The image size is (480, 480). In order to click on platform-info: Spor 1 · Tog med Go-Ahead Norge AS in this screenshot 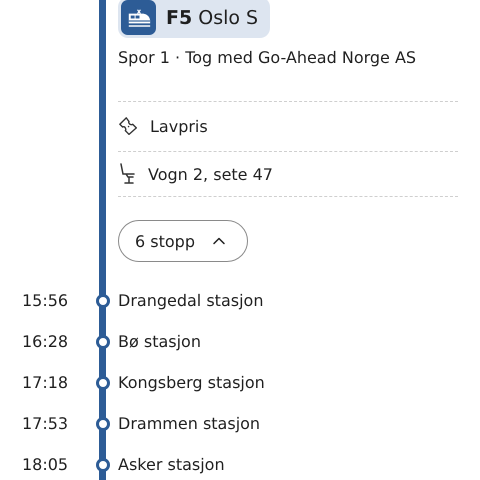, I will do `click(267, 57)`.